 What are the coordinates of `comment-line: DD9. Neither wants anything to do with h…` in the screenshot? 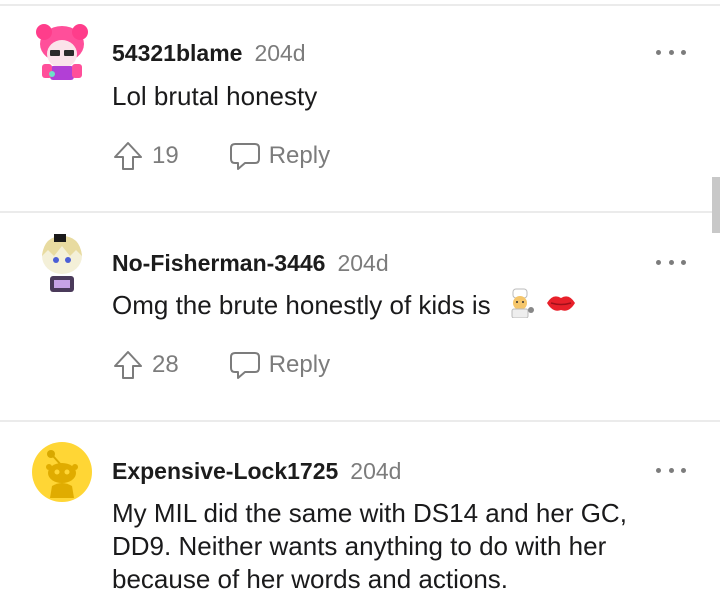 It's located at (359, 546).